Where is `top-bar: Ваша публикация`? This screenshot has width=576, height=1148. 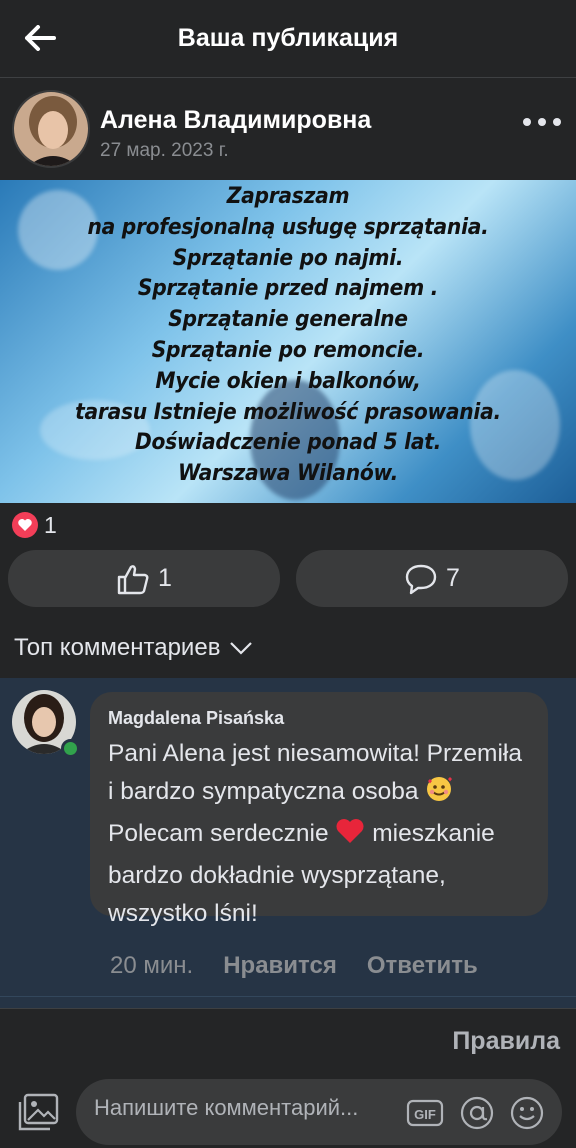
top-bar: Ваша публикация is located at coordinates (288, 39).